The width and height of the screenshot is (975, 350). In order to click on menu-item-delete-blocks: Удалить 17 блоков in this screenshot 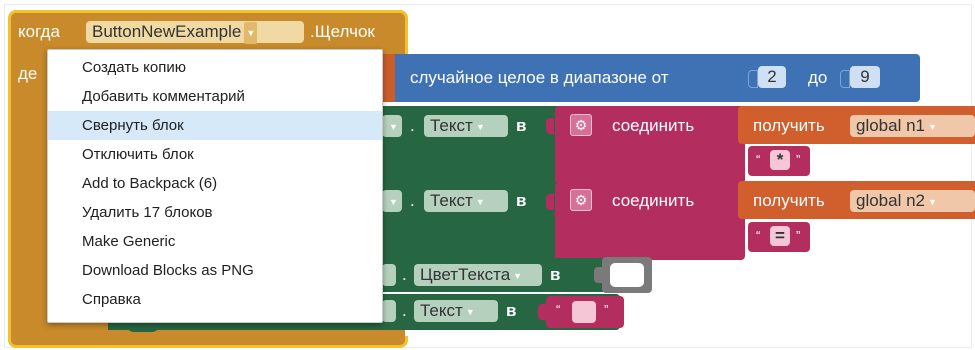, I will do `click(215, 212)`.